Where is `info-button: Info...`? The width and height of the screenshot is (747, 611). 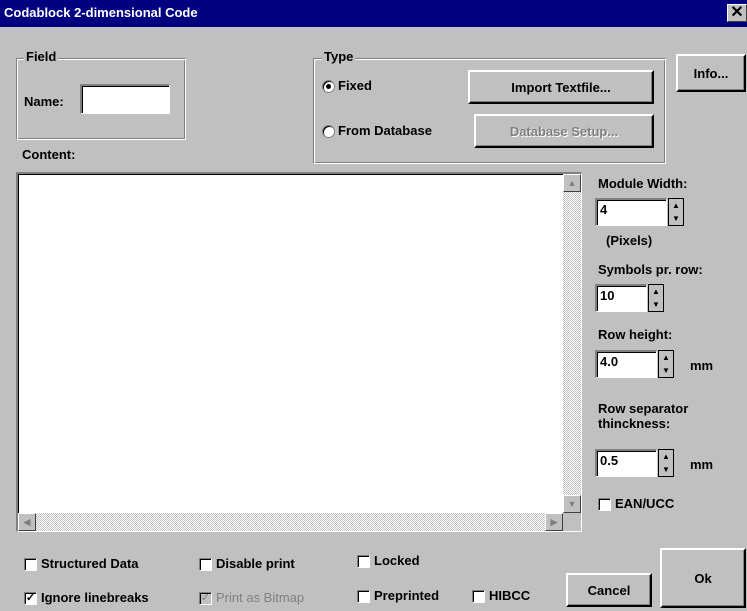
info-button: Info... is located at coordinates (711, 73).